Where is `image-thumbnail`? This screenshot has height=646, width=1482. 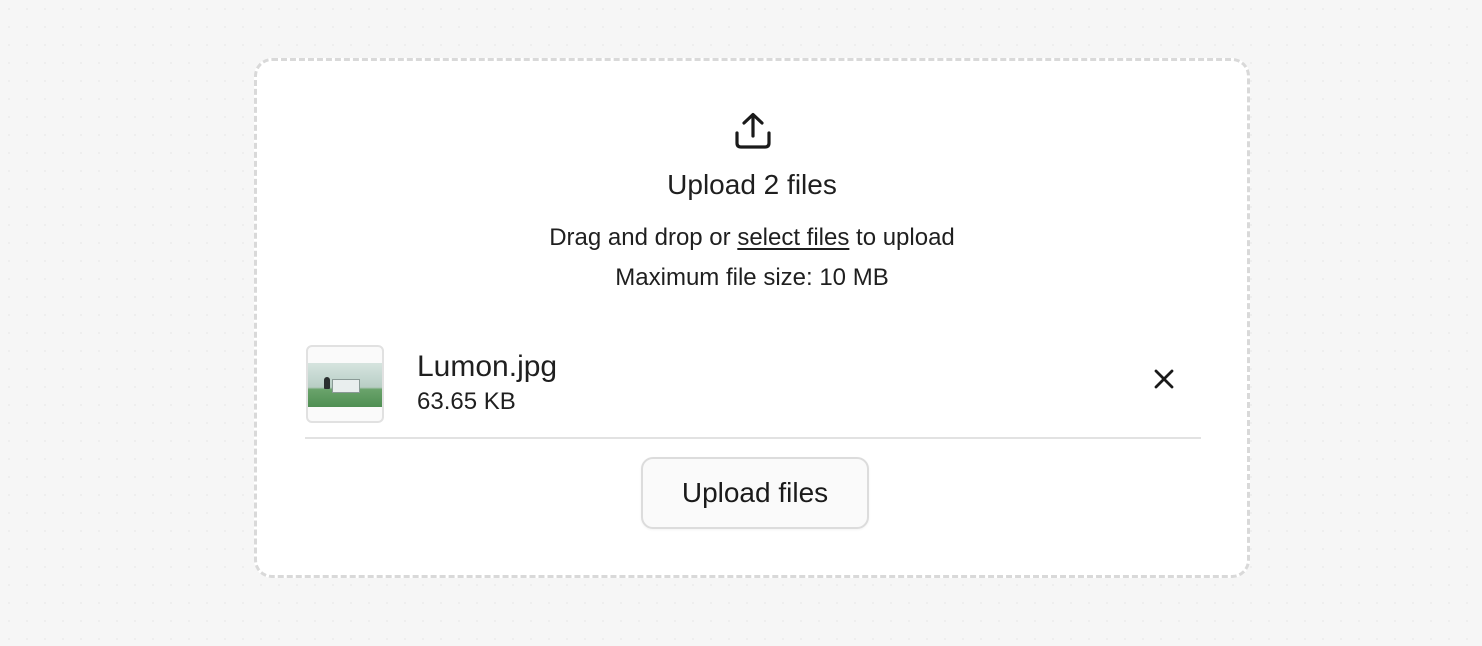
image-thumbnail is located at coordinates (345, 385).